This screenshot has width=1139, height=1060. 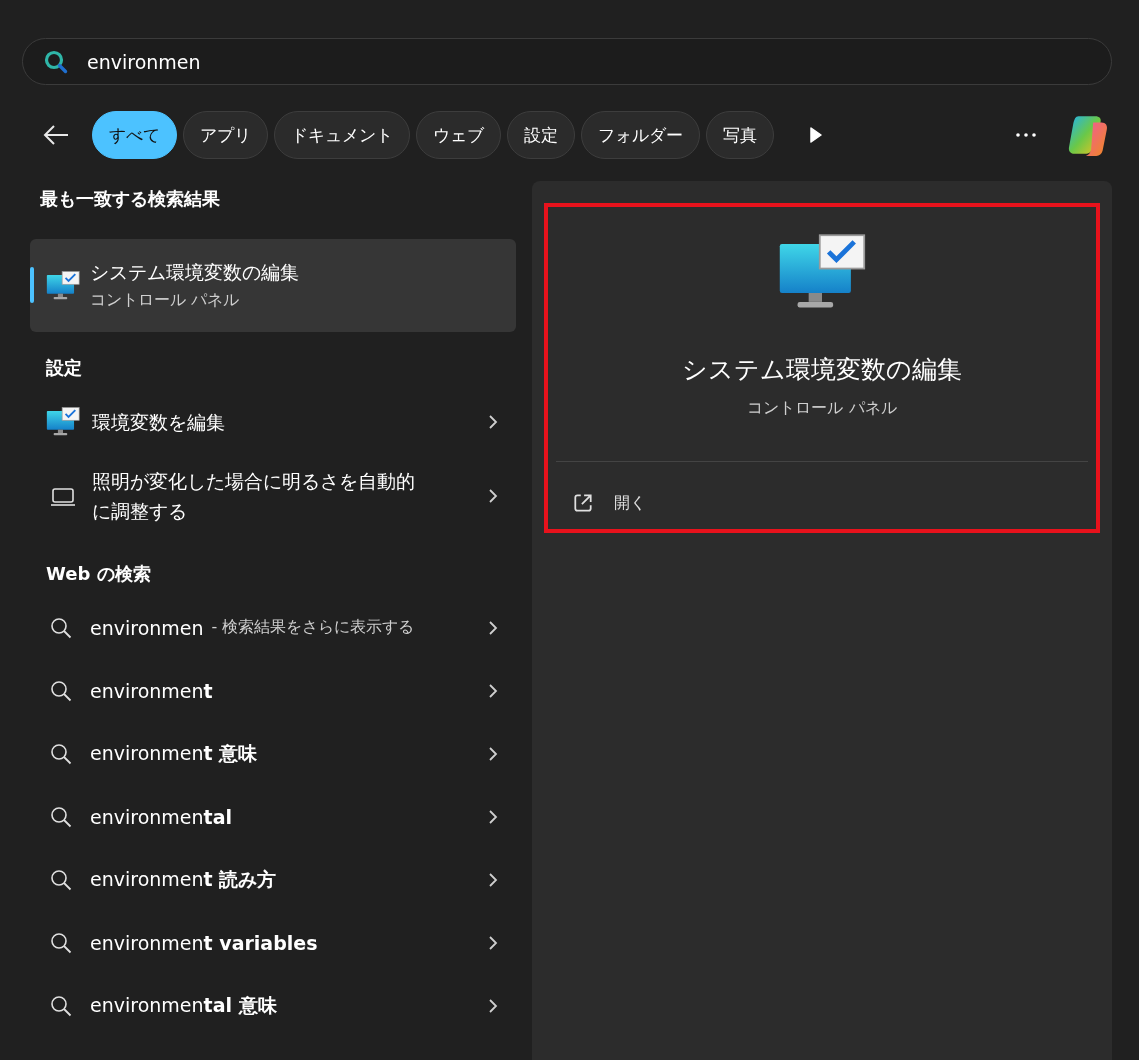 What do you see at coordinates (583, 503) in the screenshot?
I see `open-external-icon` at bounding box center [583, 503].